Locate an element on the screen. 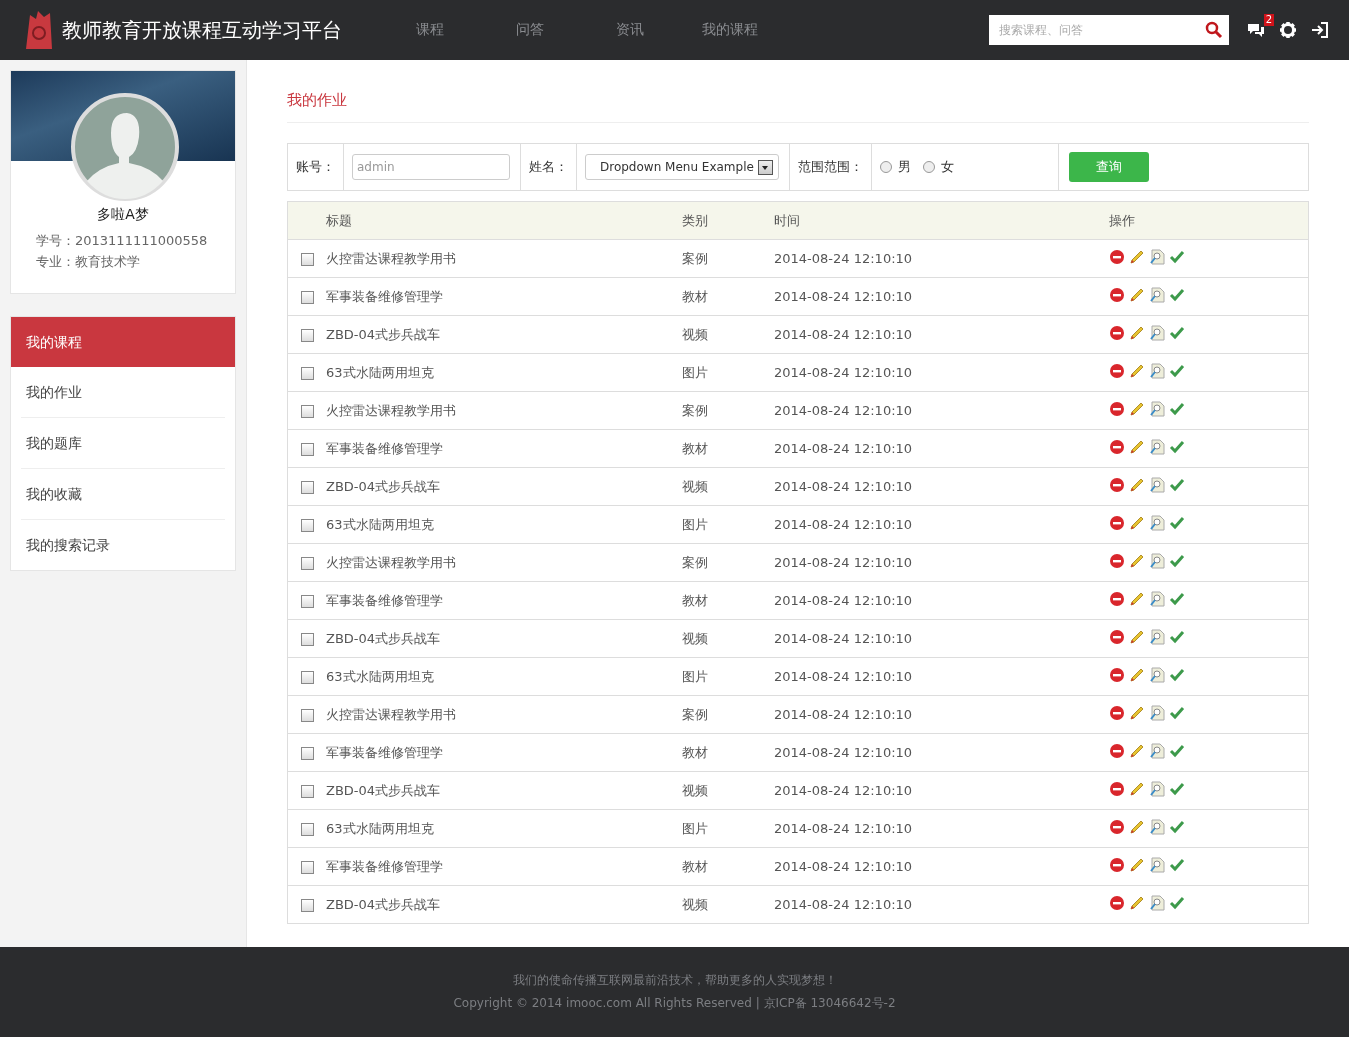 The width and height of the screenshot is (1349, 1037). sidebar-item: 我的题库 is located at coordinates (123, 443).